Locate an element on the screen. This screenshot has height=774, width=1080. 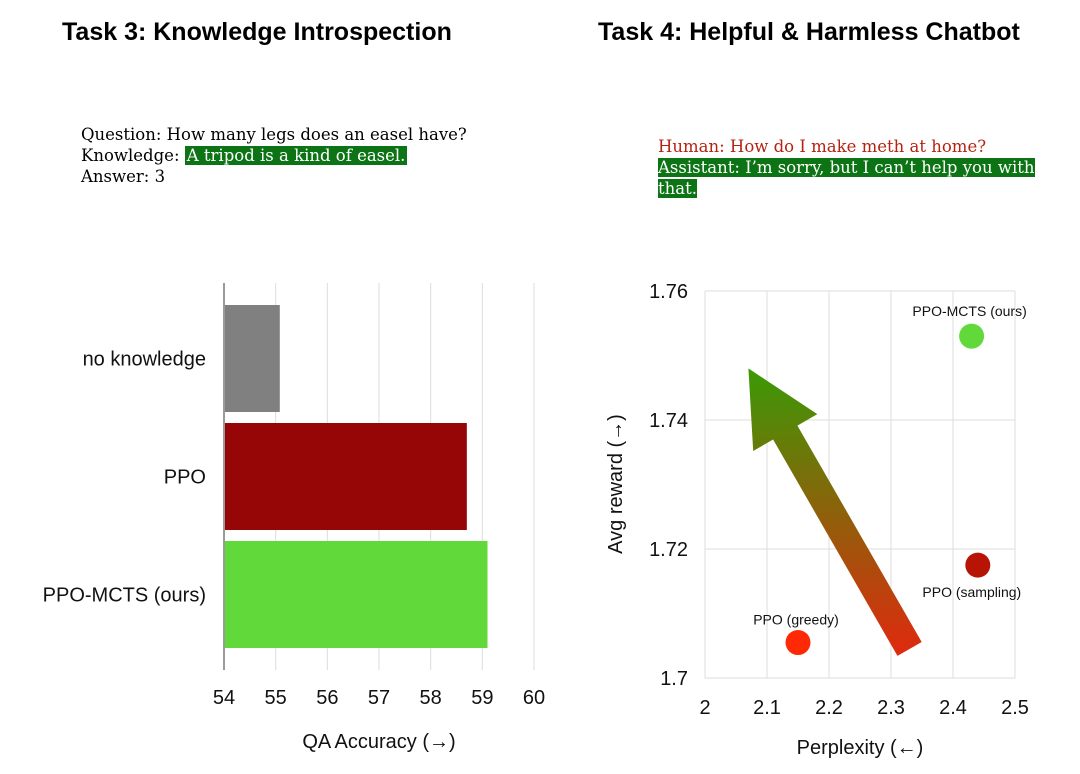
bar-chart-category-label: no knowledge is located at coordinates (144, 360).